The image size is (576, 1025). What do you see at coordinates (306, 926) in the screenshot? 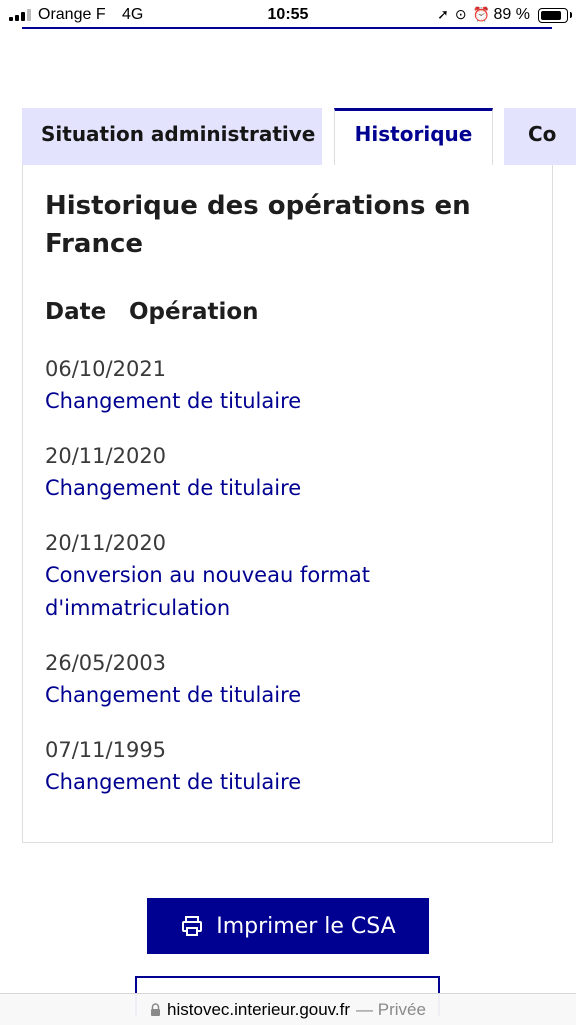
I see `print-csa-label: Imprimer le CSA` at bounding box center [306, 926].